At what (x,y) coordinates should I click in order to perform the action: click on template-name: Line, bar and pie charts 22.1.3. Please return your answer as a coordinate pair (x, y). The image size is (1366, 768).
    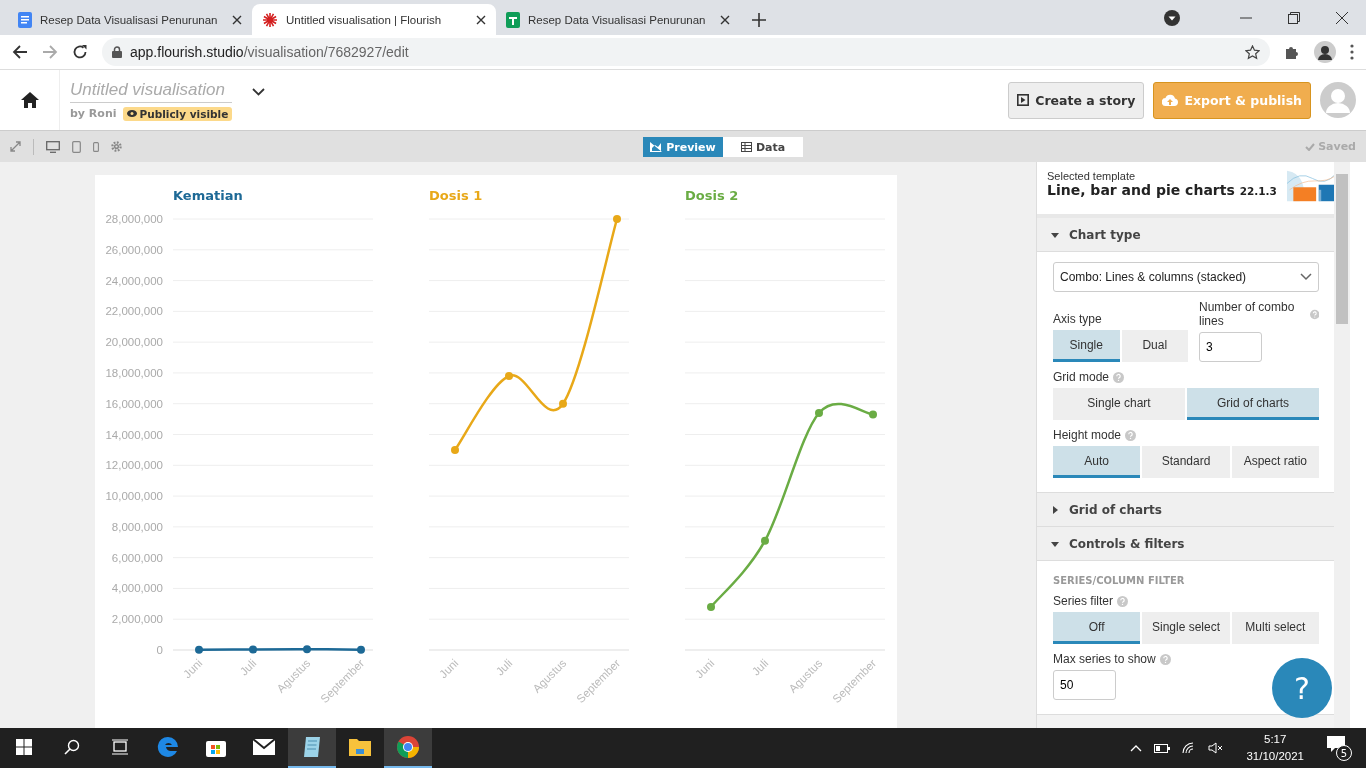
    Looking at the image, I should click on (1162, 190).